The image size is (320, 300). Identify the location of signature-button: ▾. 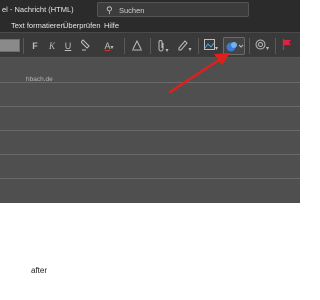
(185, 46).